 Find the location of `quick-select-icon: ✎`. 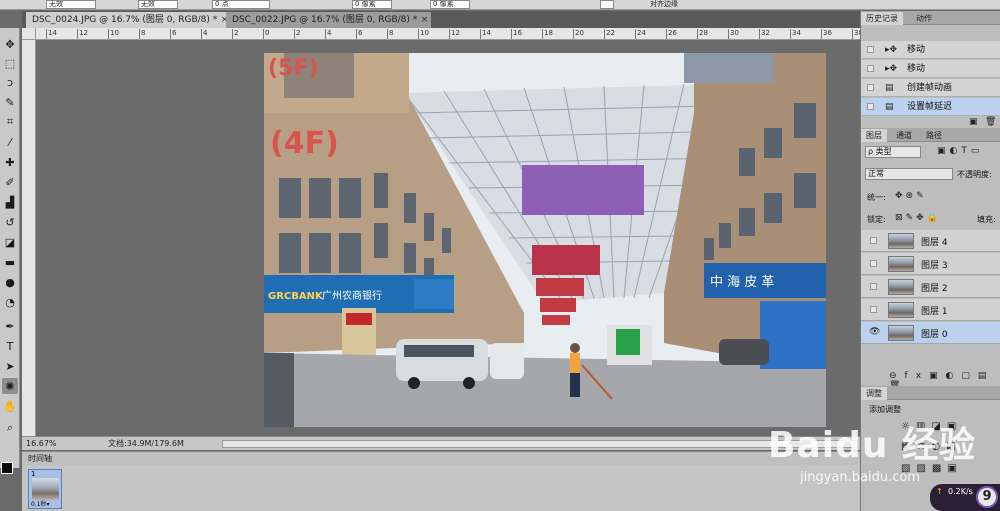

quick-select-icon: ✎ is located at coordinates (10, 102).